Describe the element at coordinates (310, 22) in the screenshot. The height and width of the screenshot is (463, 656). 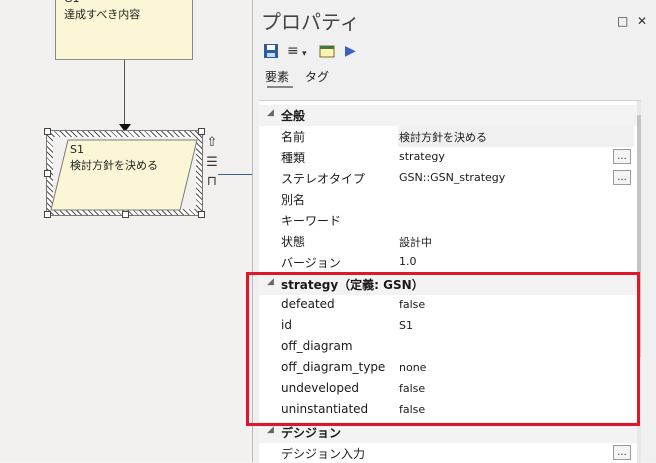
I see `panel-title: プロパティ` at that location.